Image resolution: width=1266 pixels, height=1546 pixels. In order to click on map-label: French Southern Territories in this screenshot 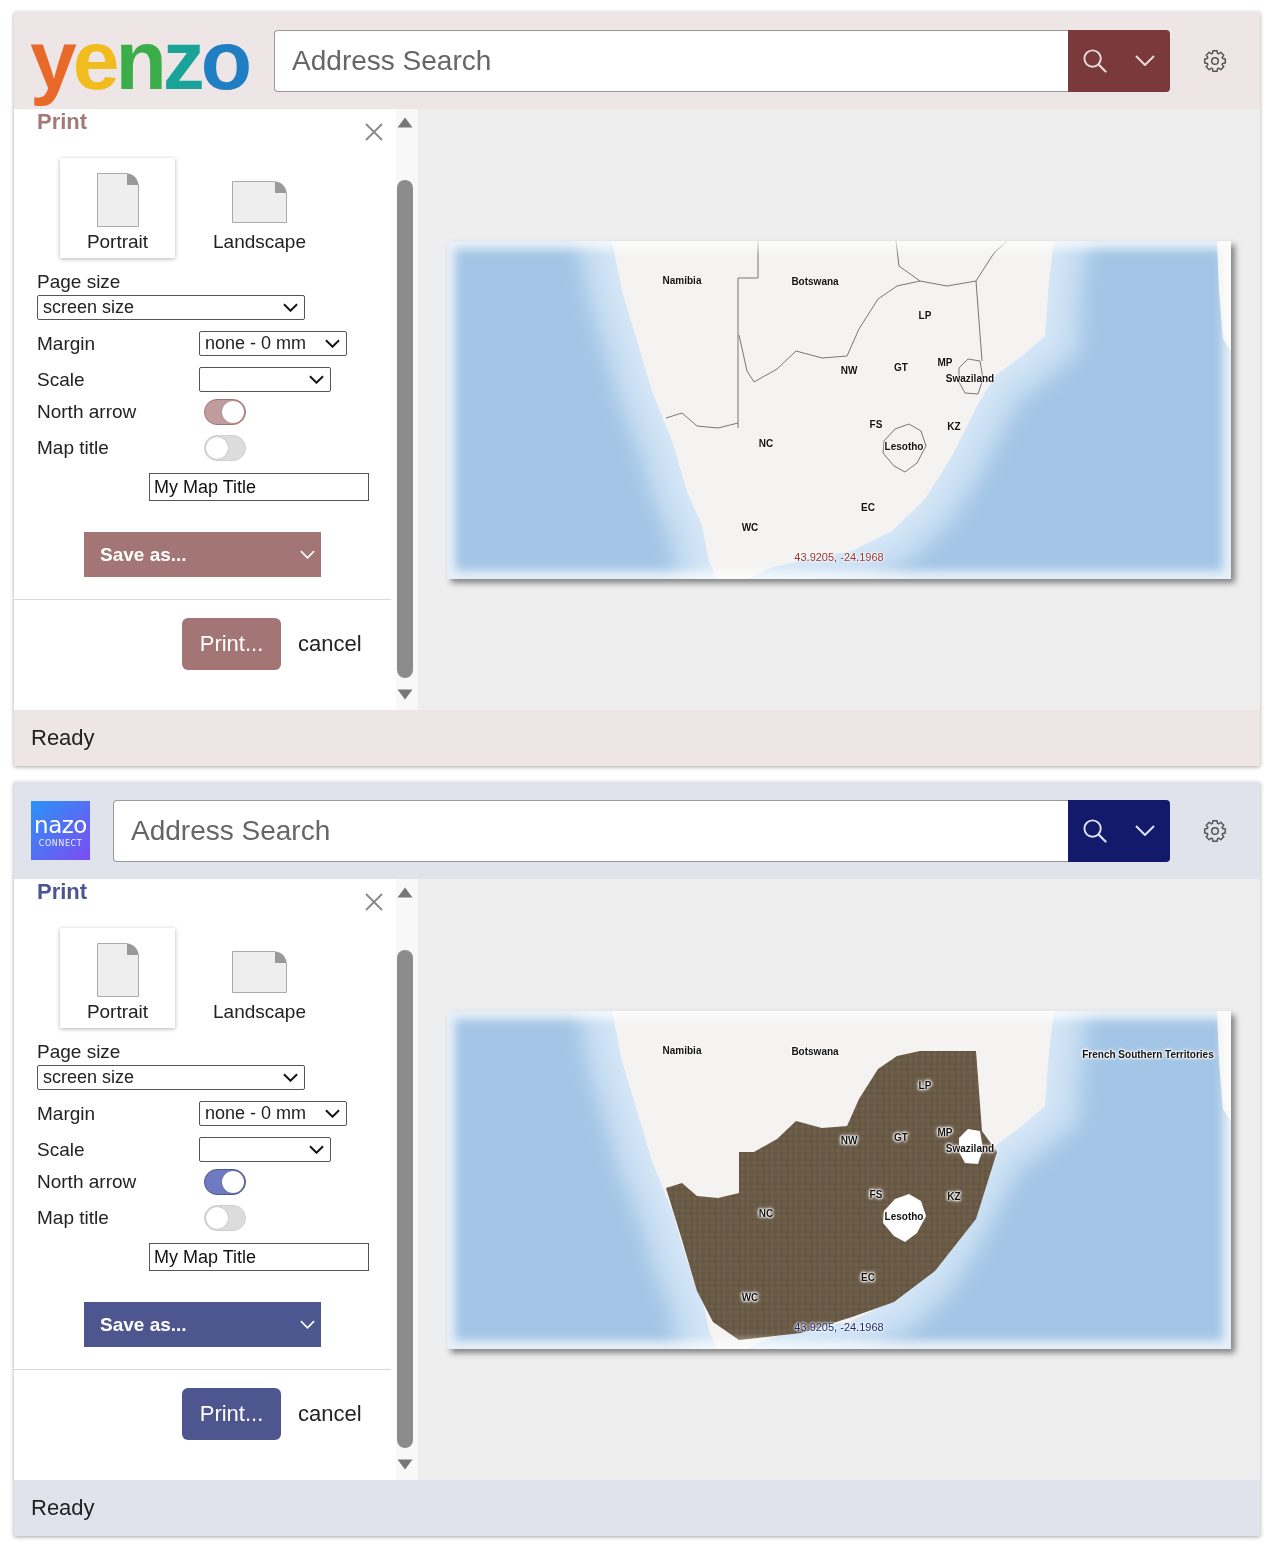, I will do `click(1148, 1053)`.